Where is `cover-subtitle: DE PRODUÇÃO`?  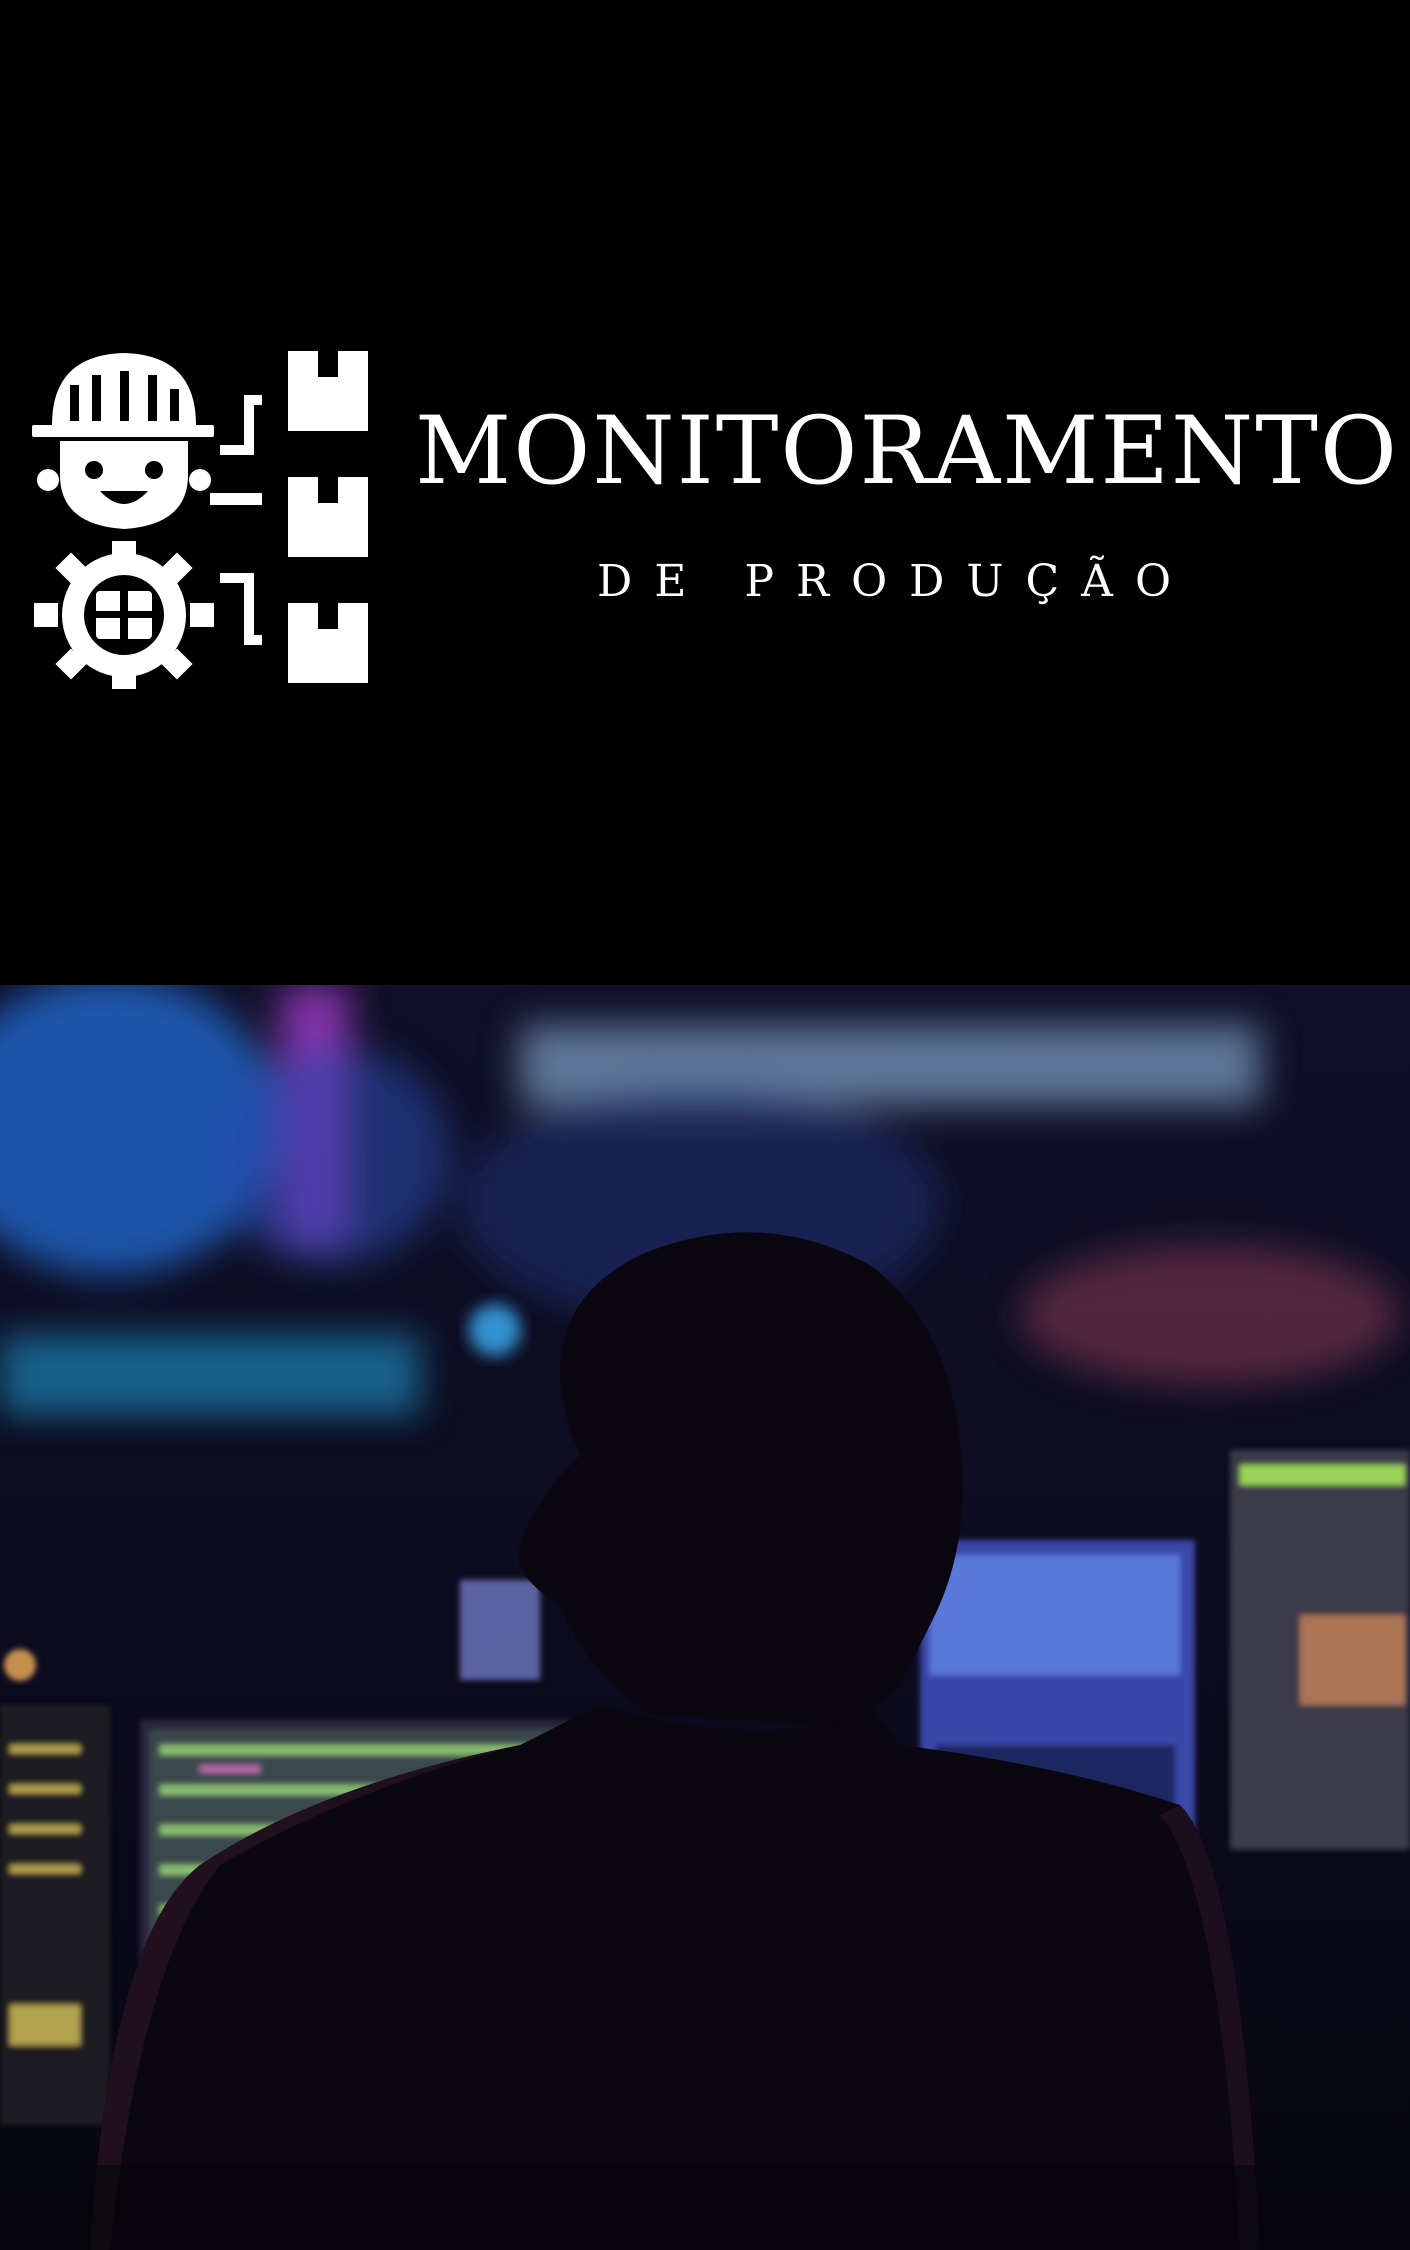
cover-subtitle: DE PRODUÇÃO is located at coordinates (895, 581).